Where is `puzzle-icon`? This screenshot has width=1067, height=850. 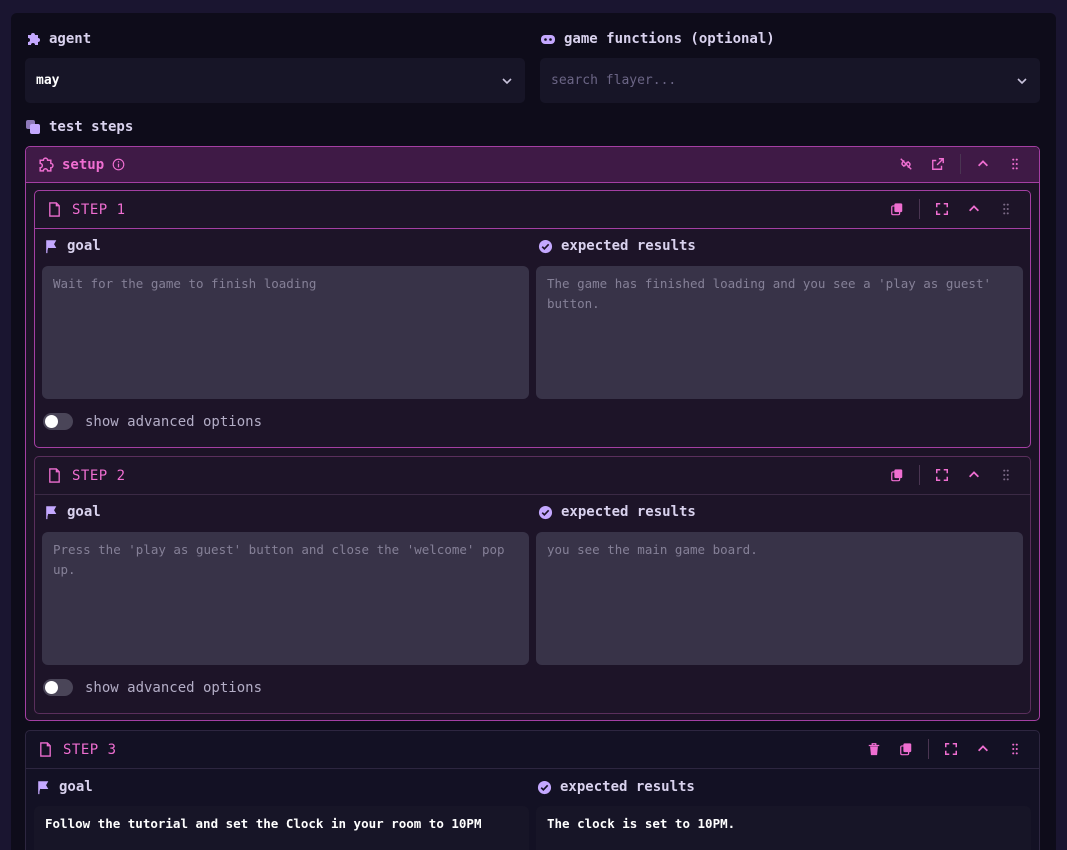
puzzle-icon is located at coordinates (34, 39).